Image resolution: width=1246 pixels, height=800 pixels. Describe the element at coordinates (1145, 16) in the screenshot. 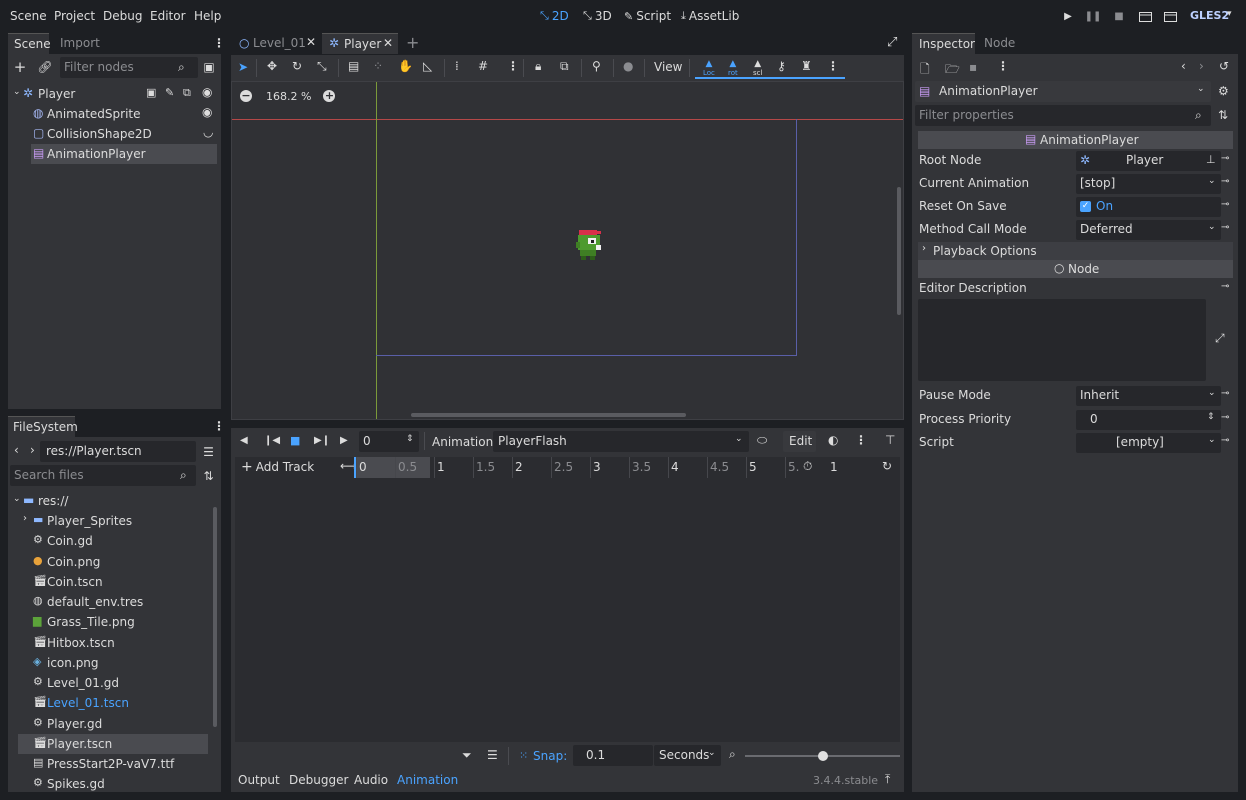

I see `play-scene-icon` at that location.